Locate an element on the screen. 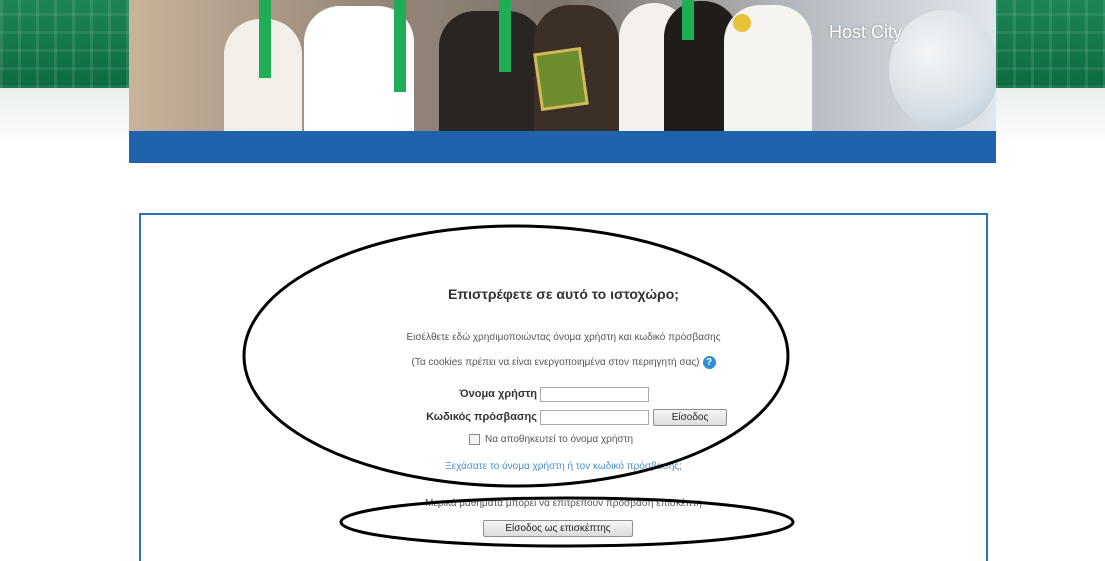 This screenshot has height=561, width=1105. banner-figure is located at coordinates (491, 71).